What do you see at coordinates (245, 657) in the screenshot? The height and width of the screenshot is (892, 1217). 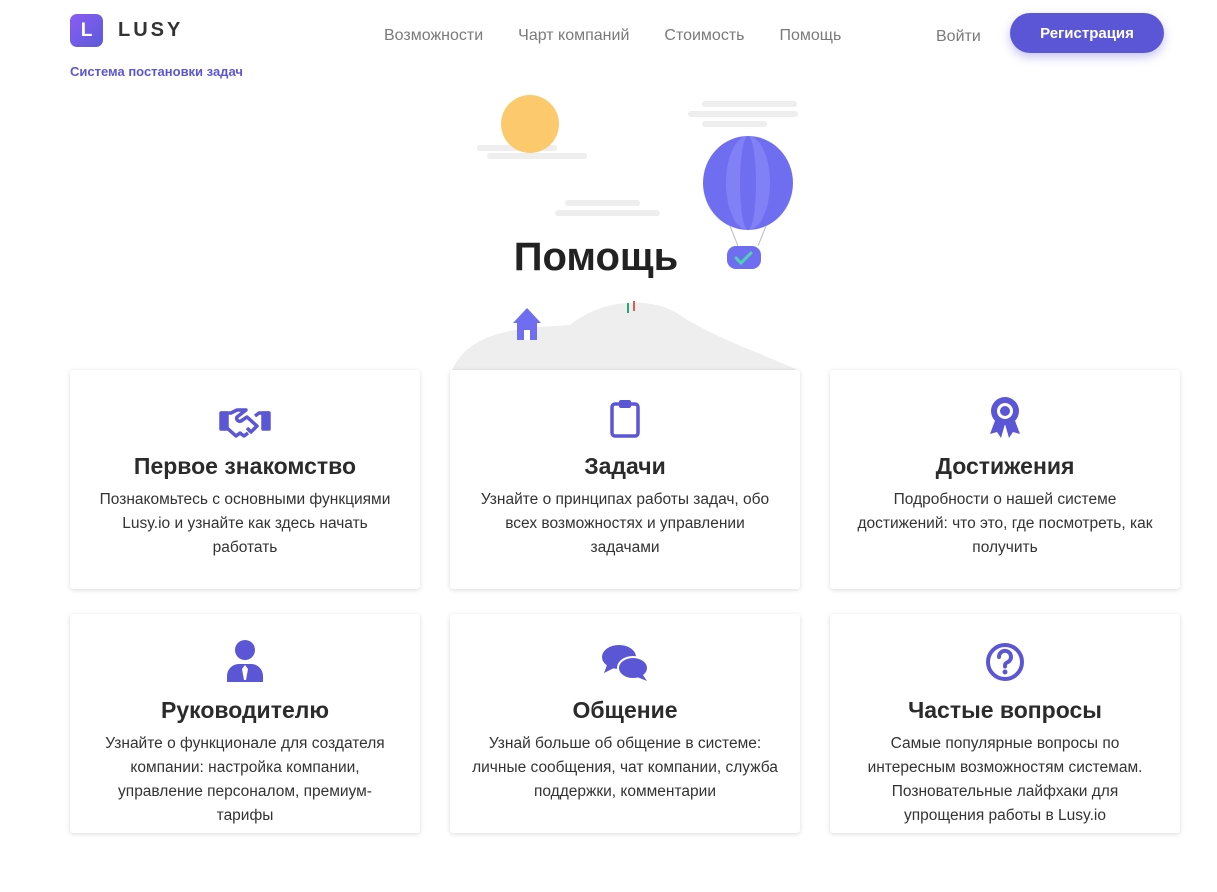 I see `user-tie-icon` at bounding box center [245, 657].